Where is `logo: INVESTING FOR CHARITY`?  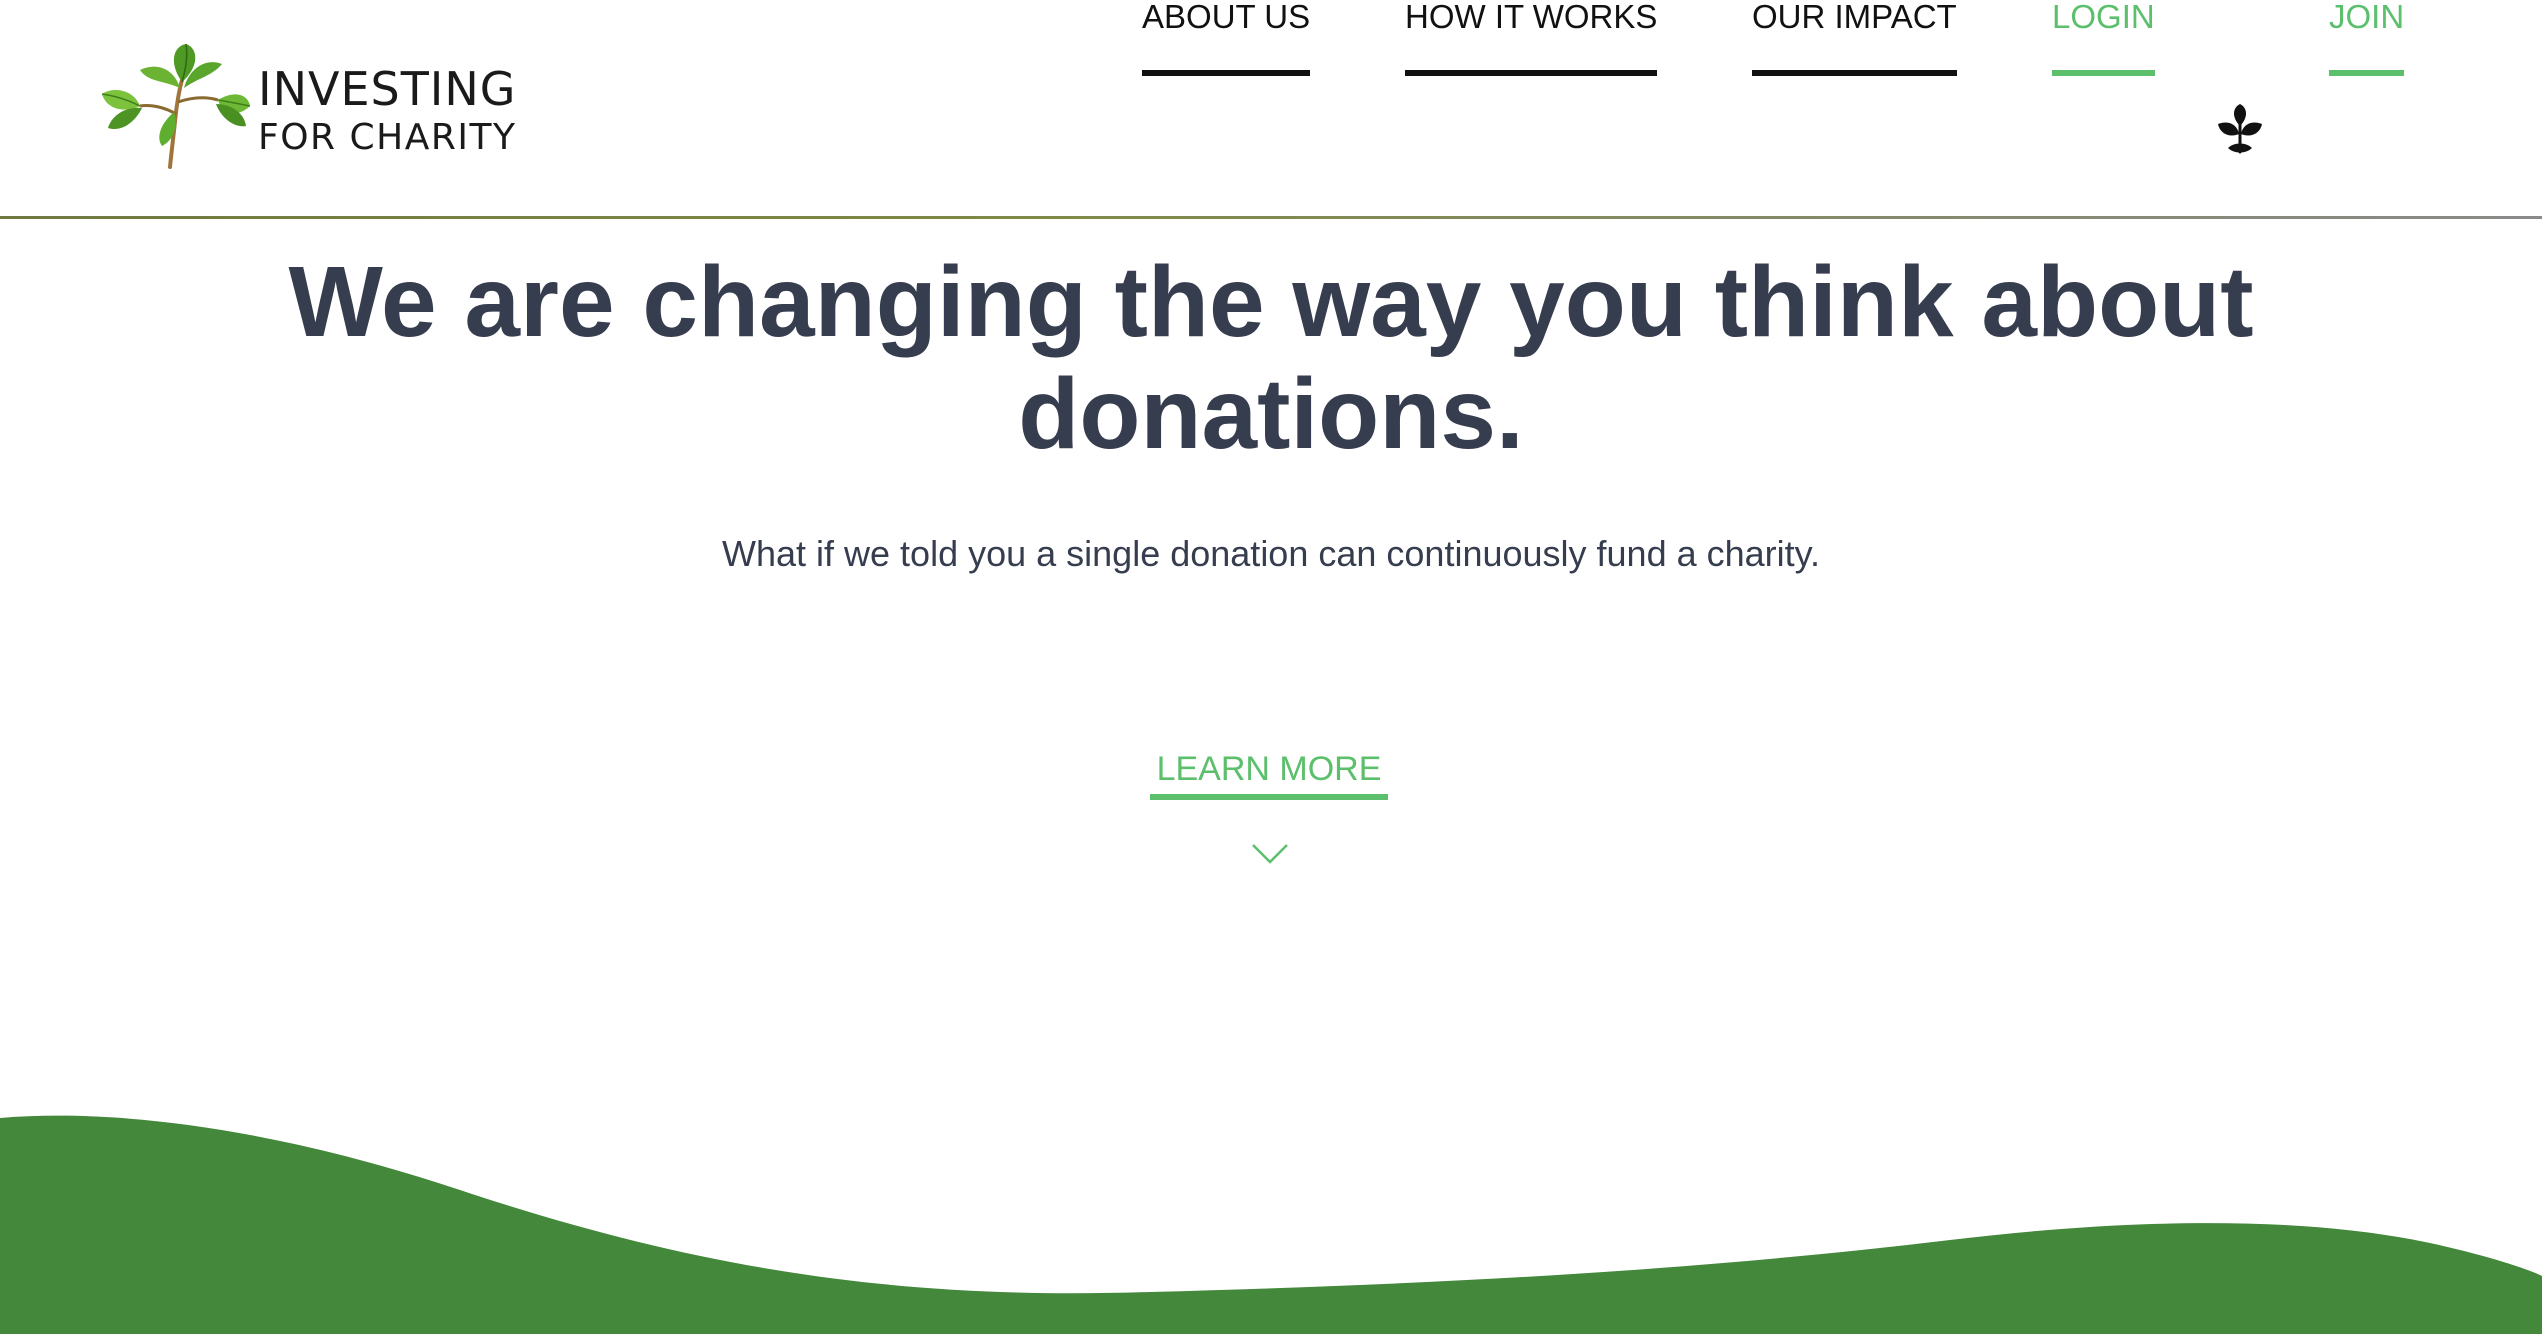
logo: INVESTING FOR CHARITY is located at coordinates (310, 107).